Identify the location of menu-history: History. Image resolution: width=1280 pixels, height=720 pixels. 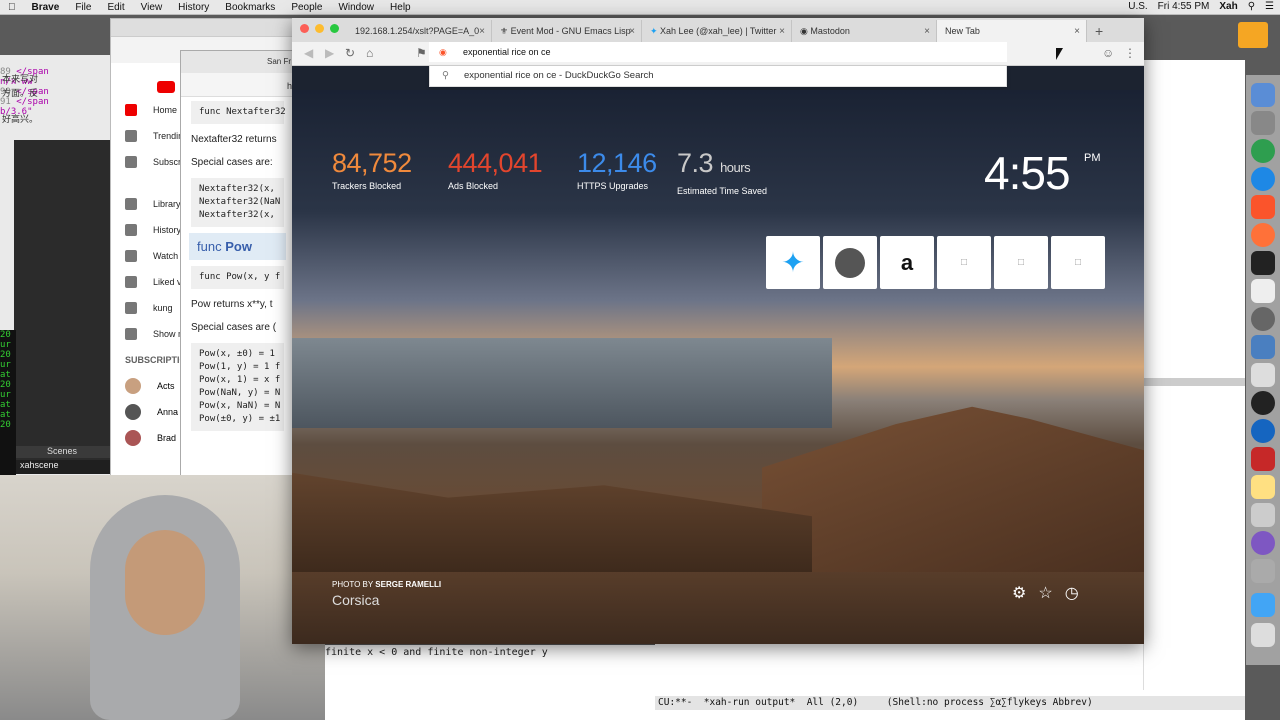
(193, 7).